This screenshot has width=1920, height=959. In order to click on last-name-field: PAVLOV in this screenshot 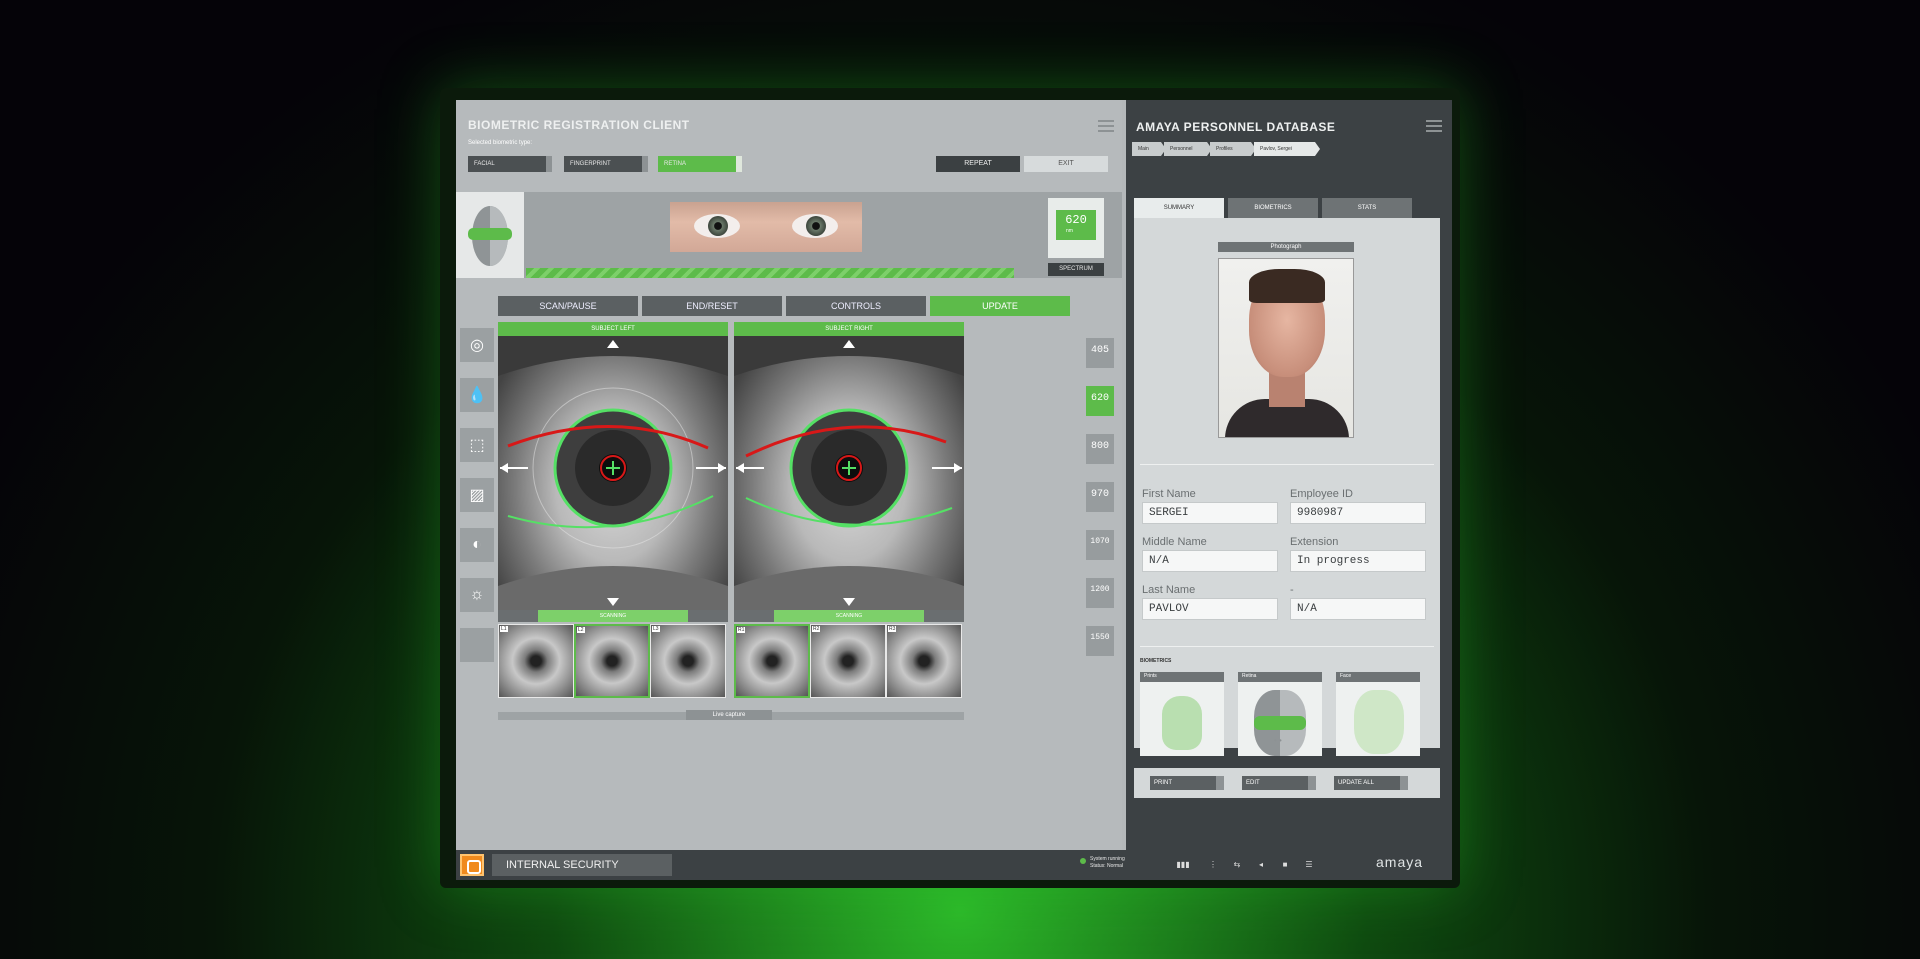, I will do `click(1210, 609)`.